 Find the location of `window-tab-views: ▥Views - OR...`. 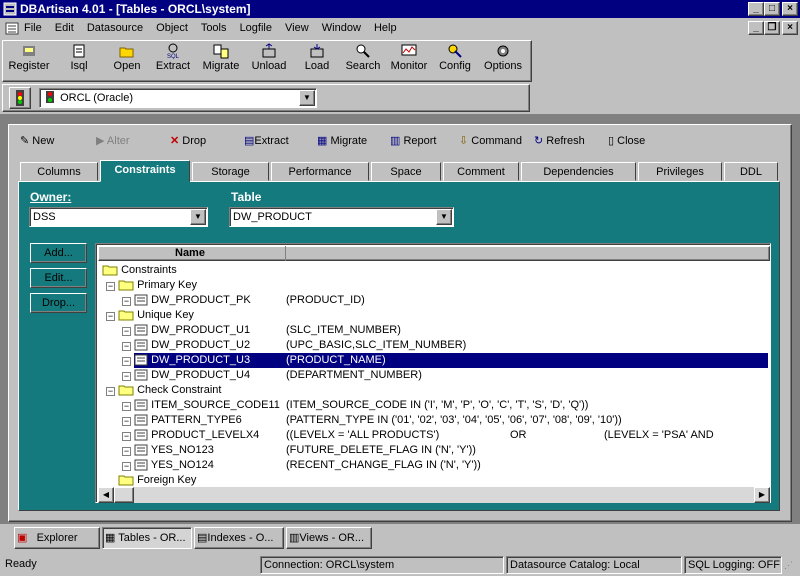

window-tab-views: ▥Views - OR... is located at coordinates (329, 538).